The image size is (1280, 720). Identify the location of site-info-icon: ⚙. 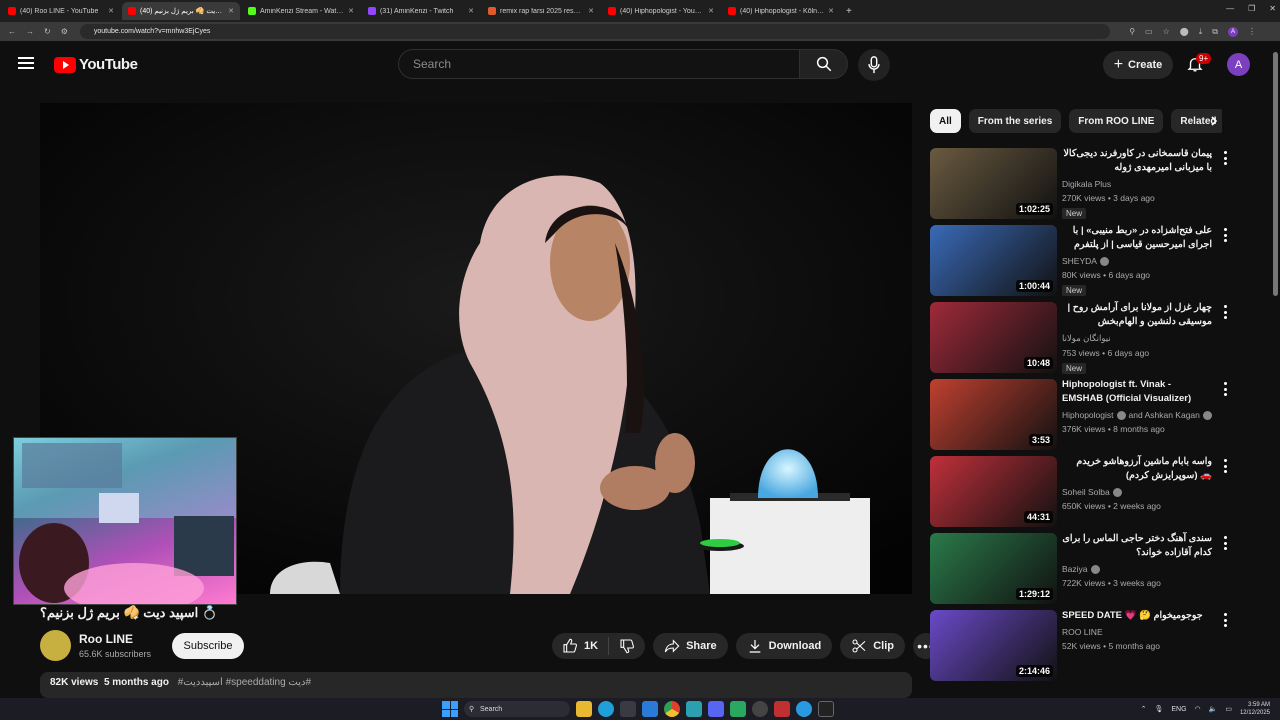
(64, 31).